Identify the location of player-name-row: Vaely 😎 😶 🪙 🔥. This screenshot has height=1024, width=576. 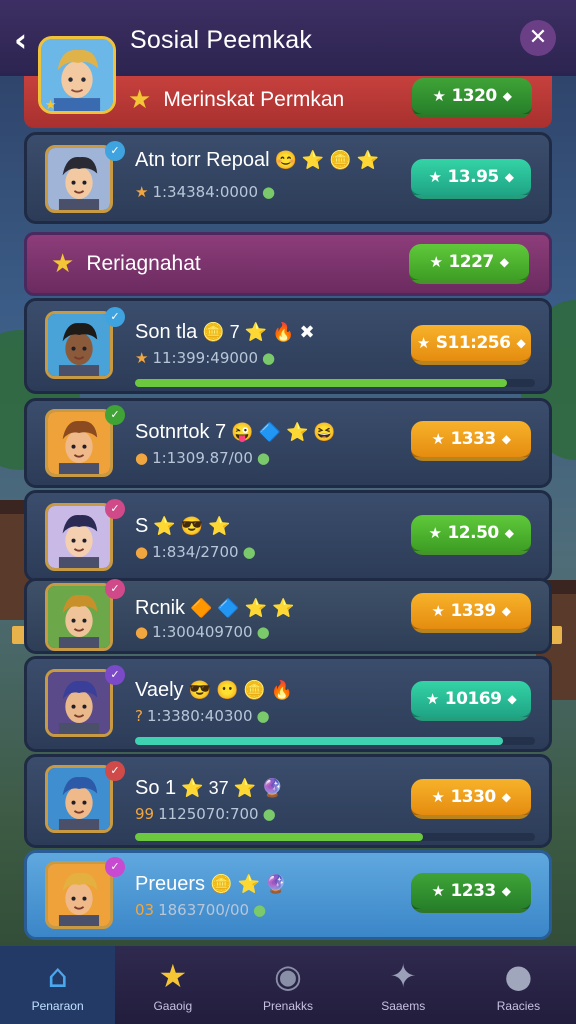
(214, 690).